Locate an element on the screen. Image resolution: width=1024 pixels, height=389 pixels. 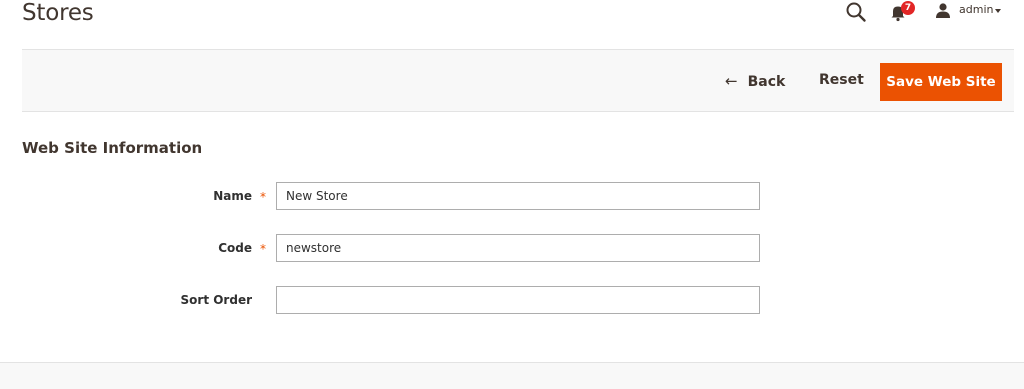
search-button is located at coordinates (856, 12).